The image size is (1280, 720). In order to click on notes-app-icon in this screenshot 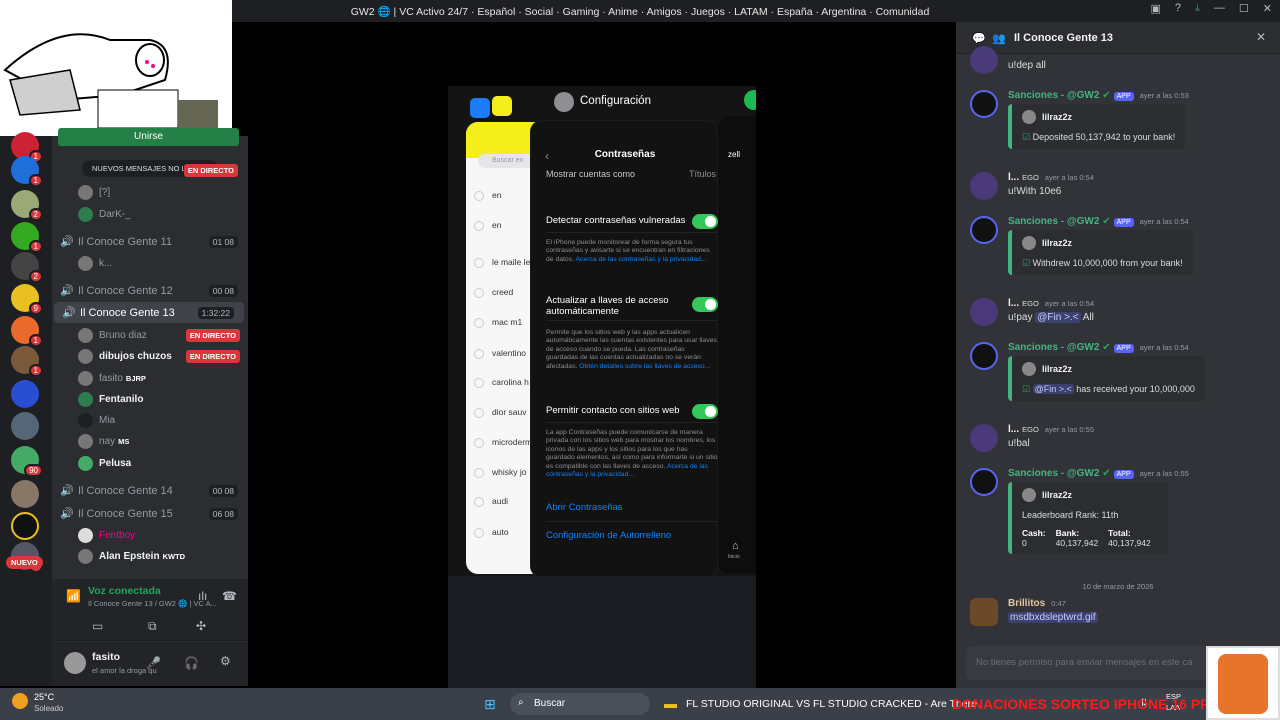, I will do `click(502, 106)`.